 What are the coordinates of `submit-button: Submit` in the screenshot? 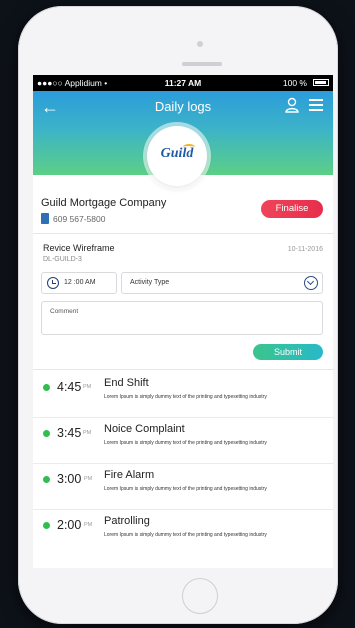 It's located at (288, 352).